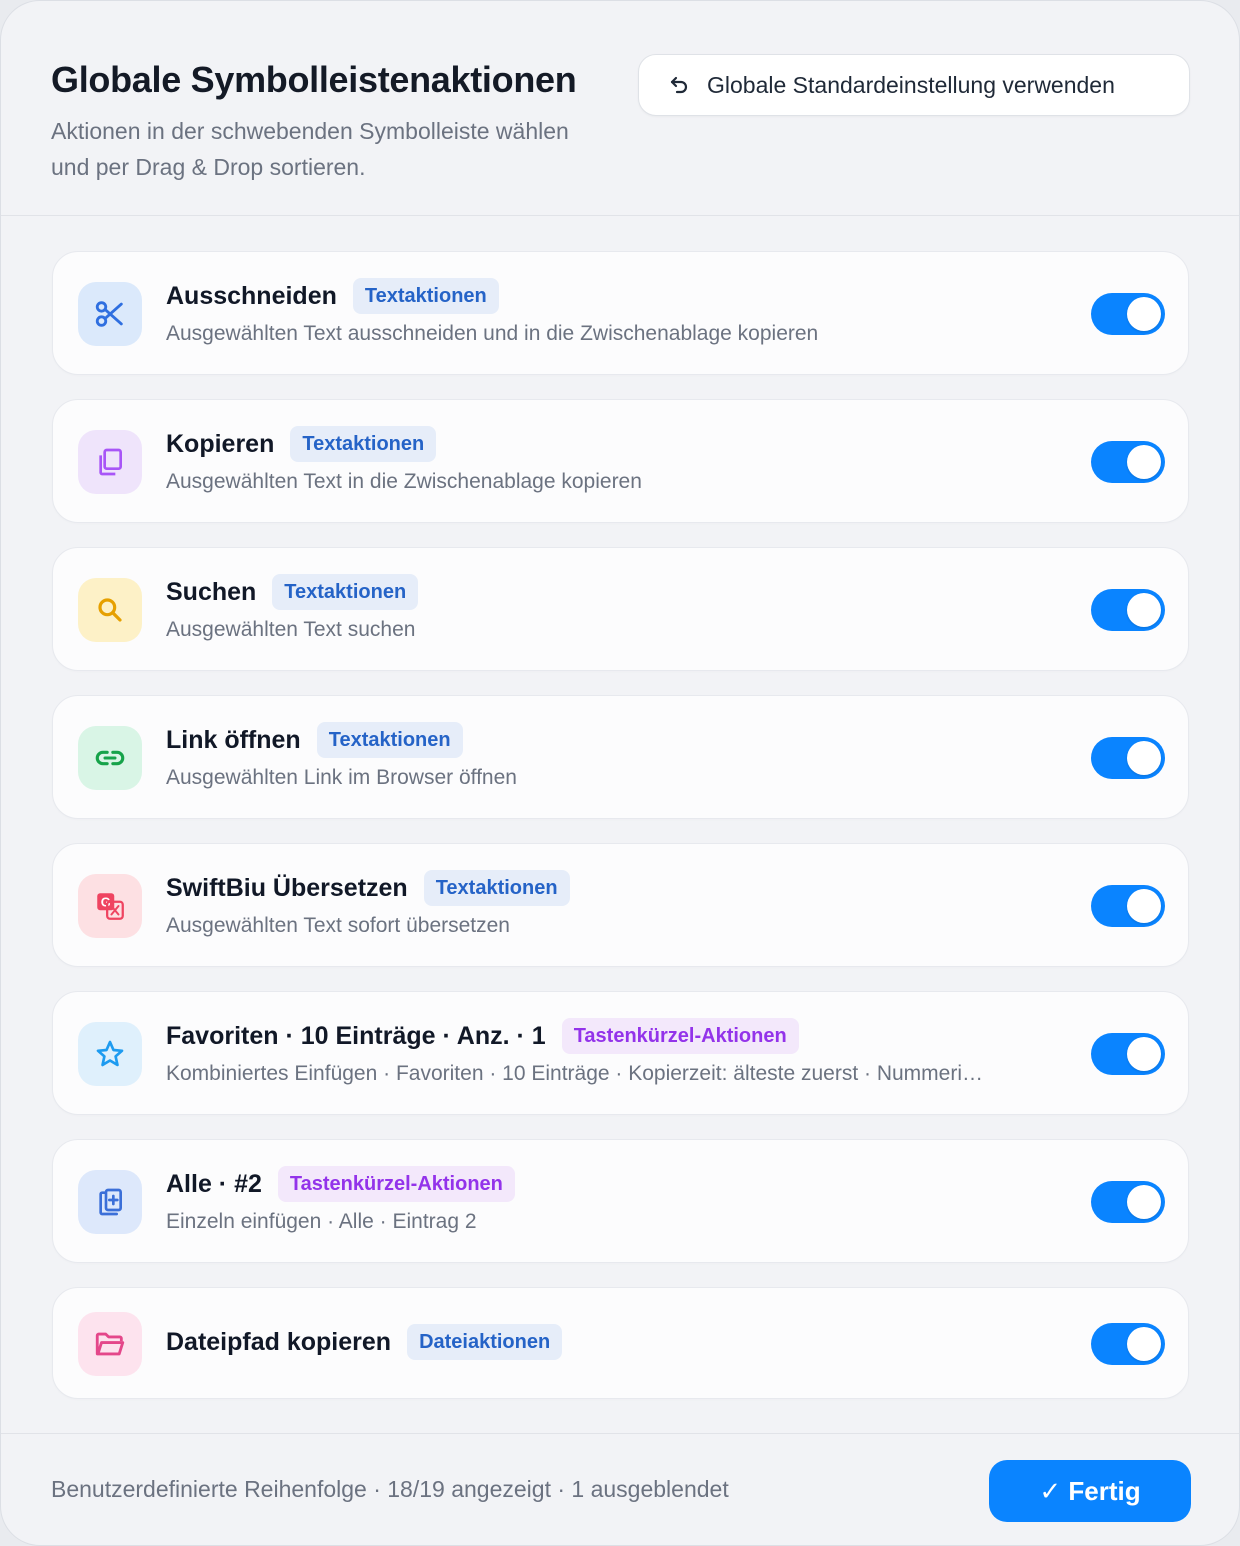  Describe the element at coordinates (279, 1341) in the screenshot. I see `action-title: Dateipfad kopieren` at that location.